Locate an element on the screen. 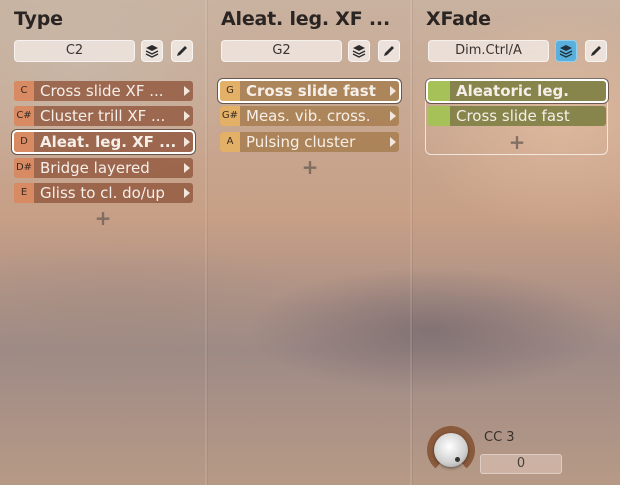  list-item: A Pulsing cluster is located at coordinates (309, 142).